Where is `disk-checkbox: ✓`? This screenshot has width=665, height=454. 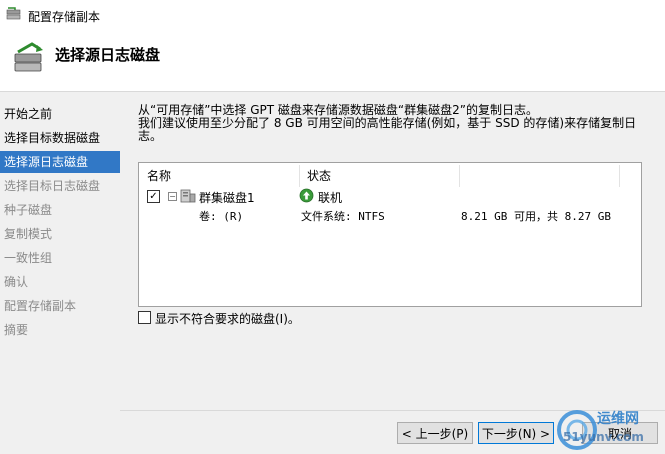 disk-checkbox: ✓ is located at coordinates (153, 196).